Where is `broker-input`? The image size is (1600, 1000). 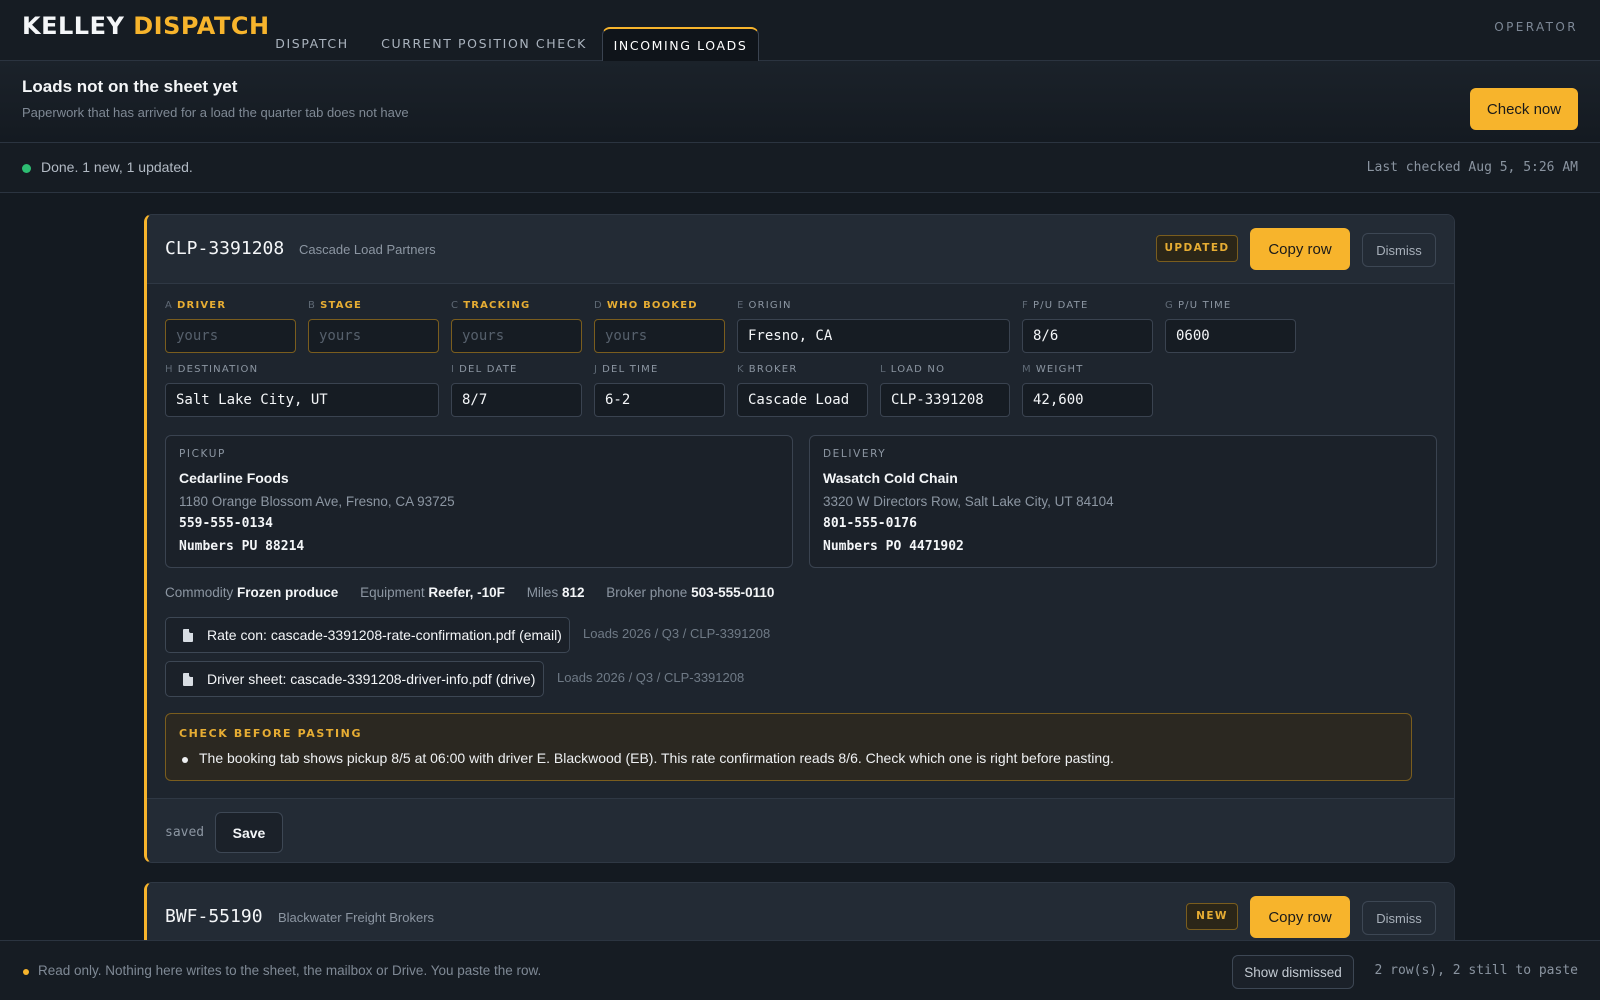 broker-input is located at coordinates (802, 400).